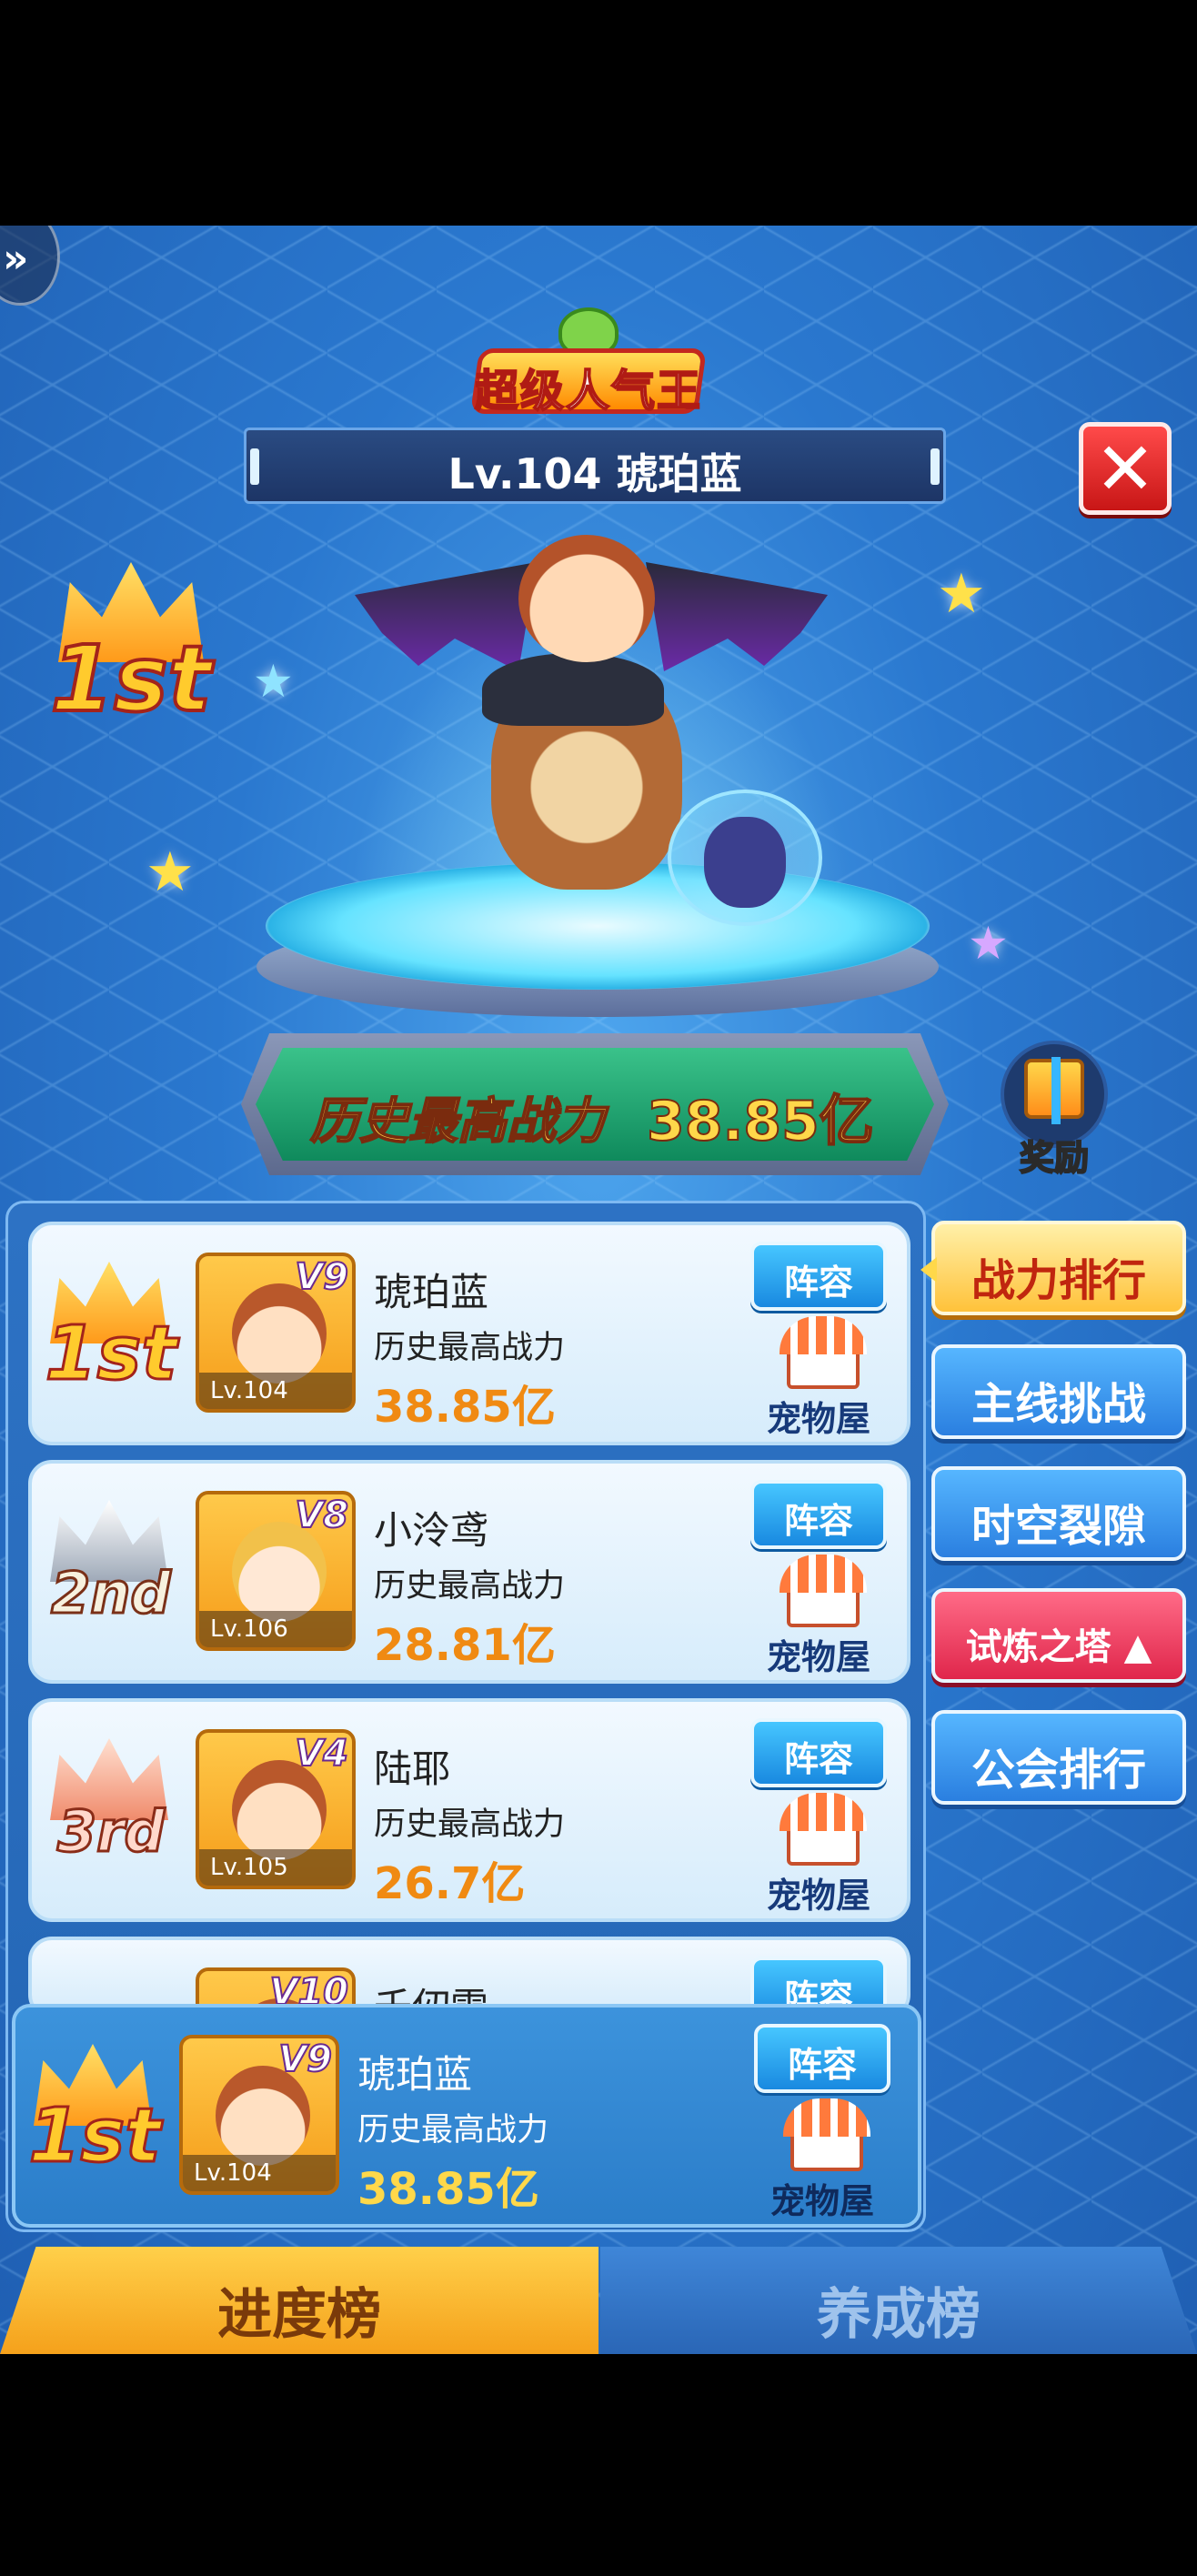 This screenshot has height=2576, width=1197. I want to click on level-label: Lv.105, so click(275, 1867).